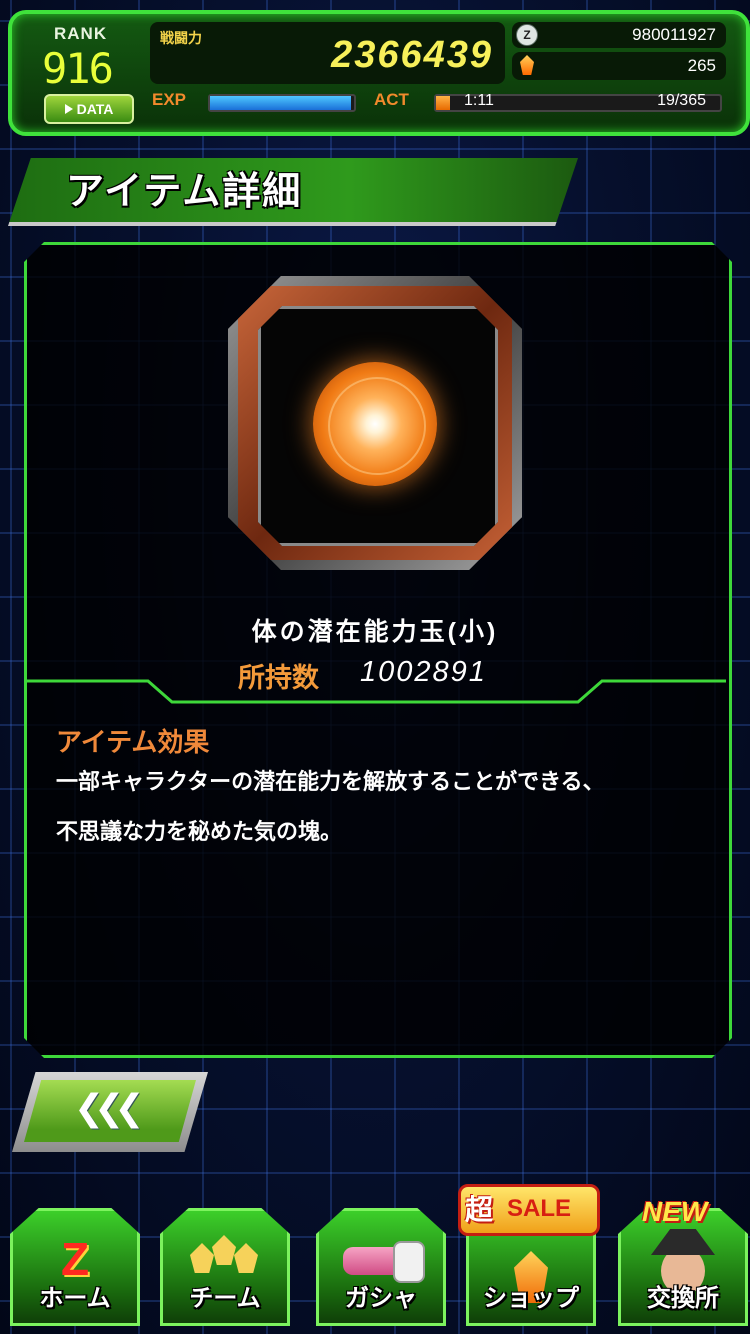 The image size is (750, 1334). I want to click on nav-home: Z ホーム, so click(75, 1267).